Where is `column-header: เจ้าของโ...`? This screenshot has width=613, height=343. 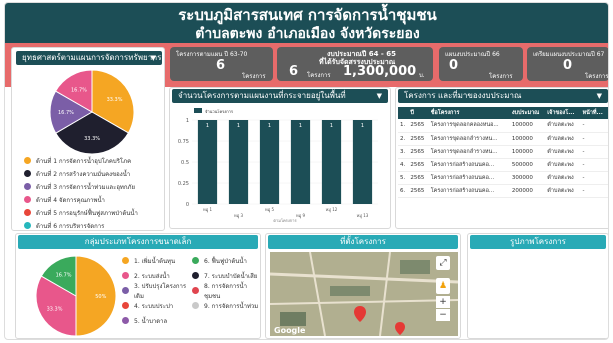
column-header: เจ้าของโ... is located at coordinates (563, 113).